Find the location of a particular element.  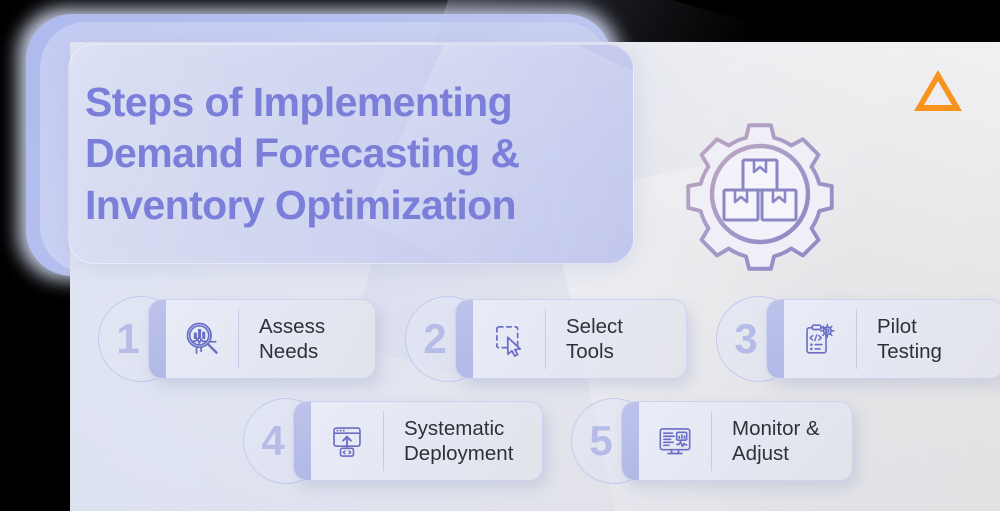

step-card: Pilot Testing is located at coordinates (883, 339).